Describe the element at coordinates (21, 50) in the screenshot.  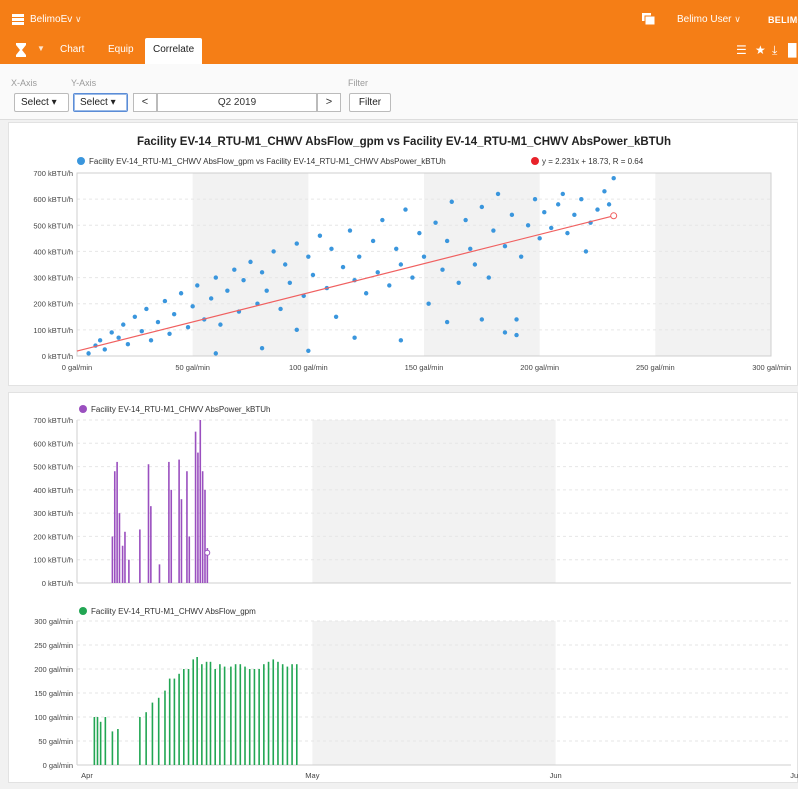
I see `hourglass-icon` at that location.